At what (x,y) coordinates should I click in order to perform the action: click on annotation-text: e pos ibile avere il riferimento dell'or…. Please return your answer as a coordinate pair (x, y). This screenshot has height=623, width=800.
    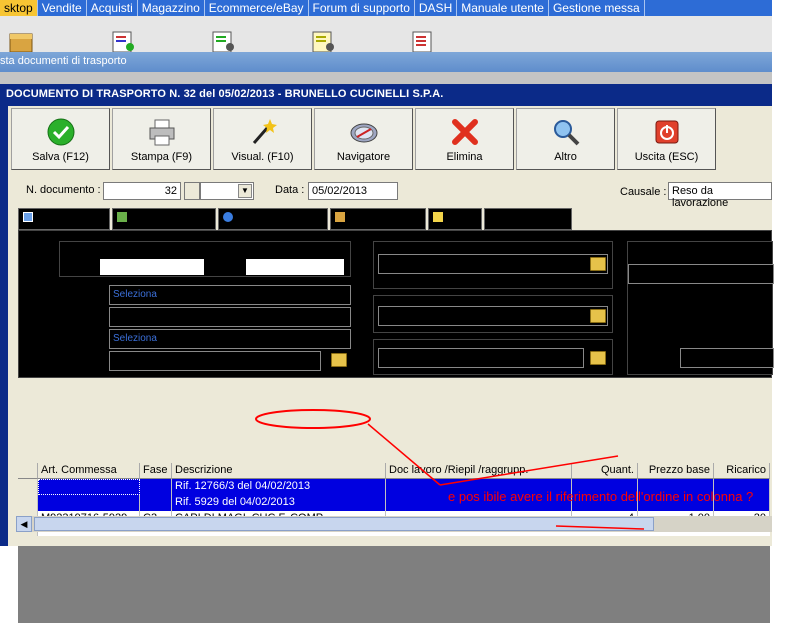
    Looking at the image, I should click on (601, 496).